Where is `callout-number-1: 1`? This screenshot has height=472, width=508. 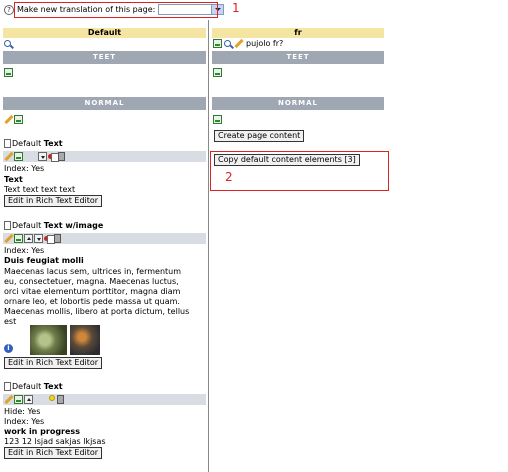 callout-number-1: 1 is located at coordinates (236, 8).